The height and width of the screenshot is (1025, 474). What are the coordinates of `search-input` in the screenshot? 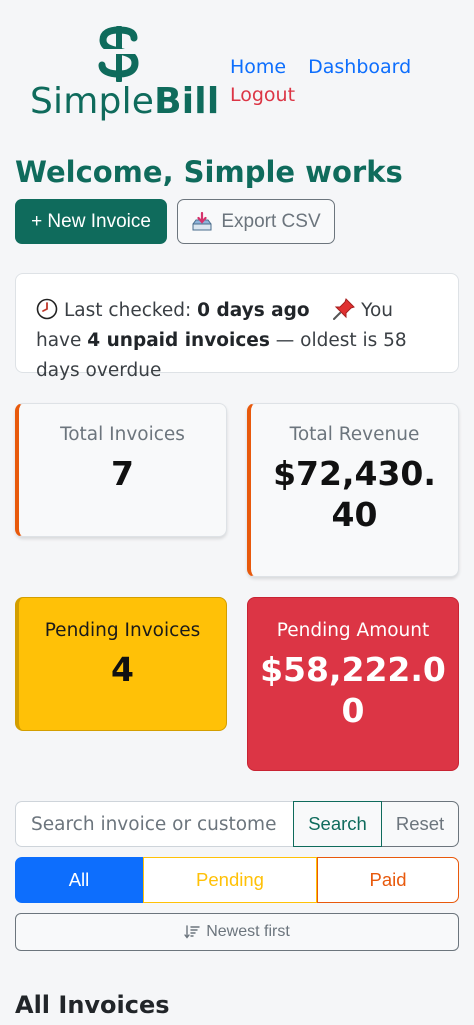 It's located at (154, 824).